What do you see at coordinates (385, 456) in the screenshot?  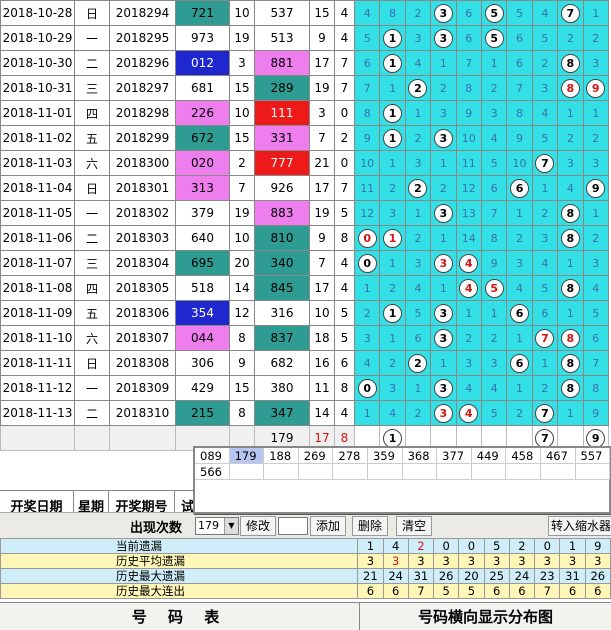 I see `number-list-item: 359` at bounding box center [385, 456].